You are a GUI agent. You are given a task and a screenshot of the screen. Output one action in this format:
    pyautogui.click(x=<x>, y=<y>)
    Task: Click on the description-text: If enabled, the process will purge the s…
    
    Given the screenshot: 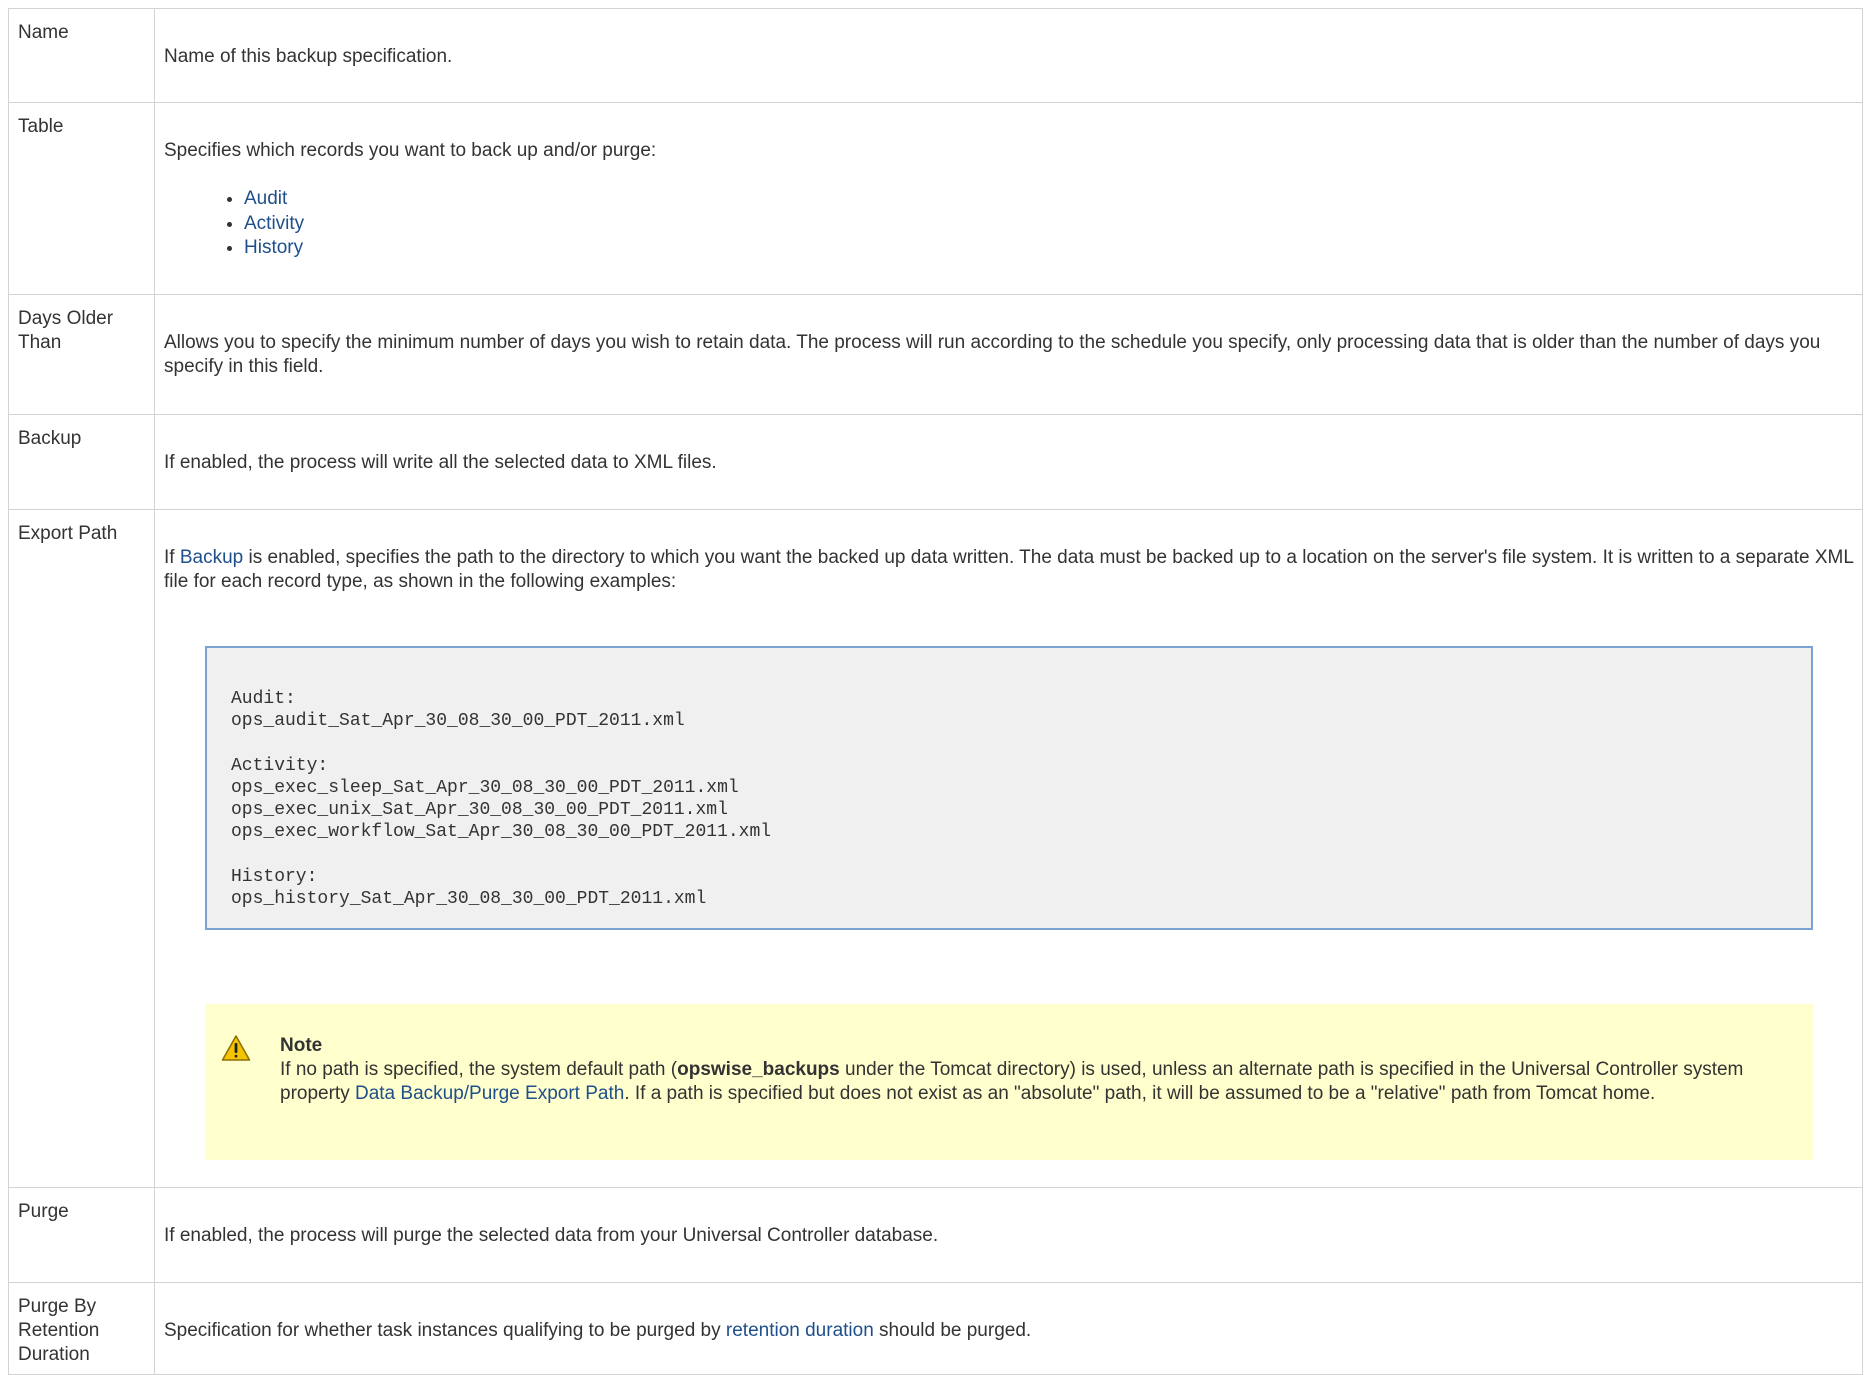 What is the action you would take?
    pyautogui.click(x=551, y=1235)
    